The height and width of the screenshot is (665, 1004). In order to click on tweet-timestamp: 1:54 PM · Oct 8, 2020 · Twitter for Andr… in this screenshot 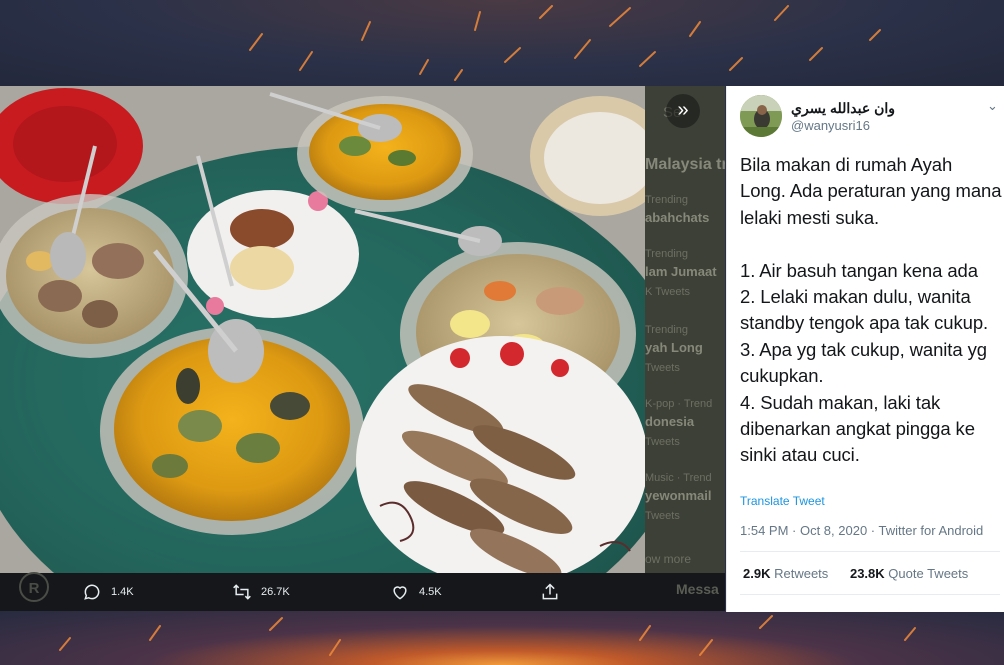, I will do `click(861, 530)`.